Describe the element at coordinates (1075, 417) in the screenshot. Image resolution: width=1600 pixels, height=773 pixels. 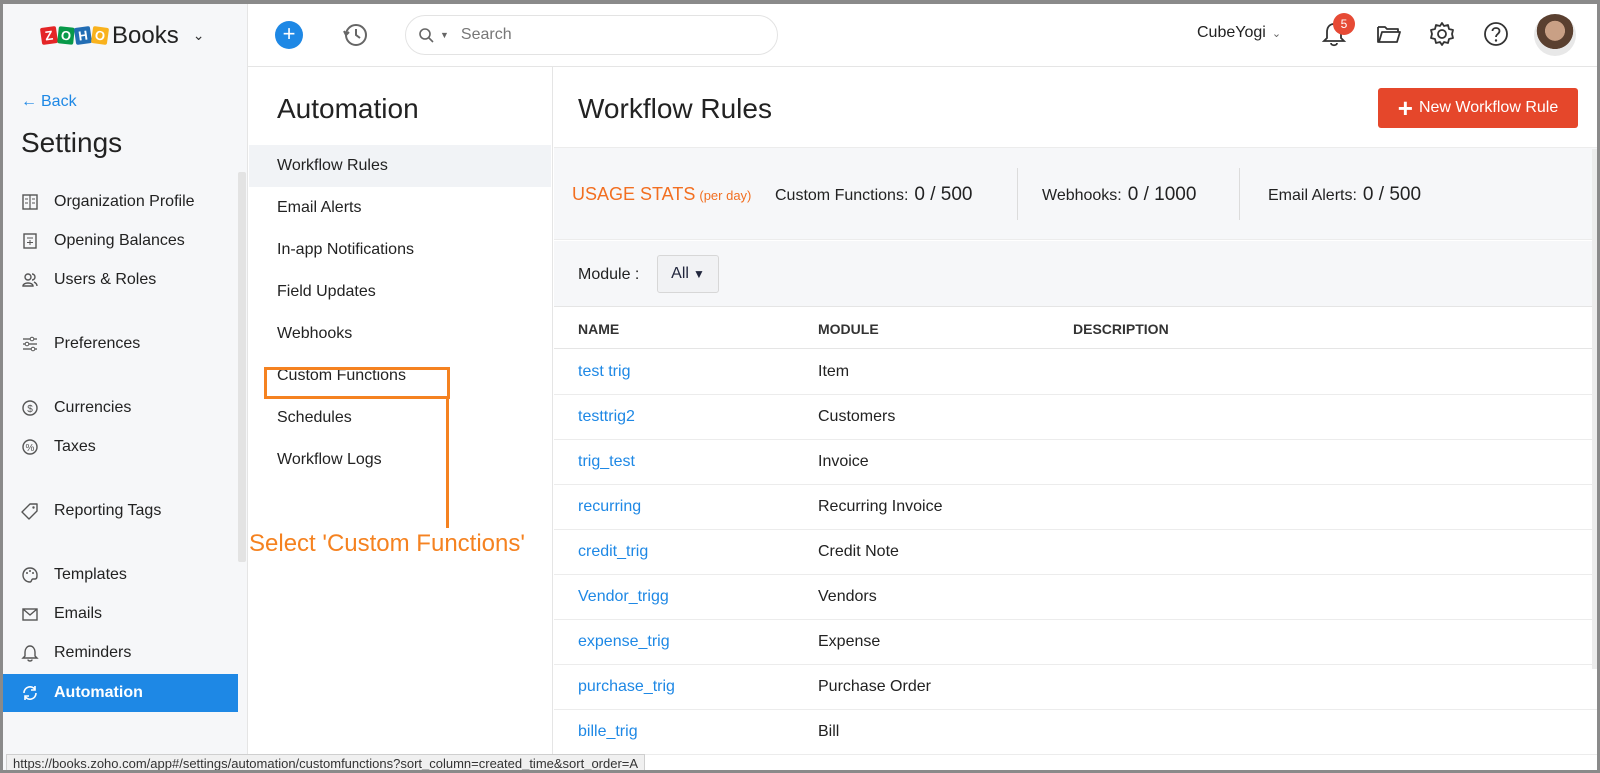
I see `table-row: testtrig2 Customers` at that location.